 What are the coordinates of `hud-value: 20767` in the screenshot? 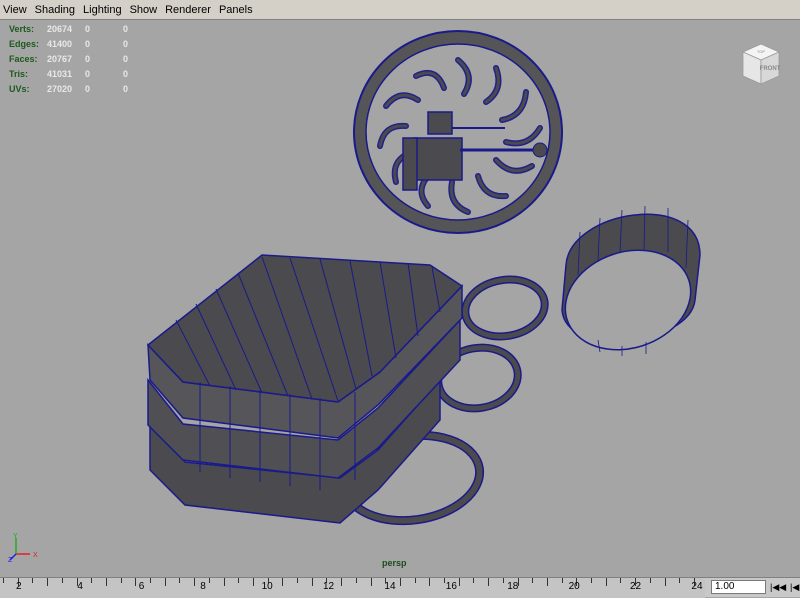 It's located at (60, 58).